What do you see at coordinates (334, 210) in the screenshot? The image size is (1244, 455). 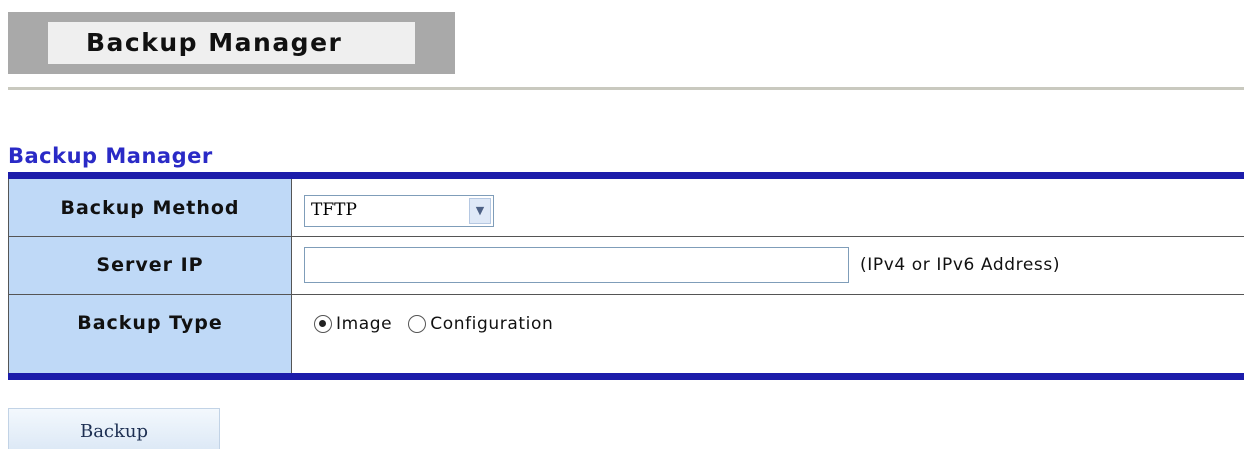 I see `backup-method-selected-value: TFTP` at bounding box center [334, 210].